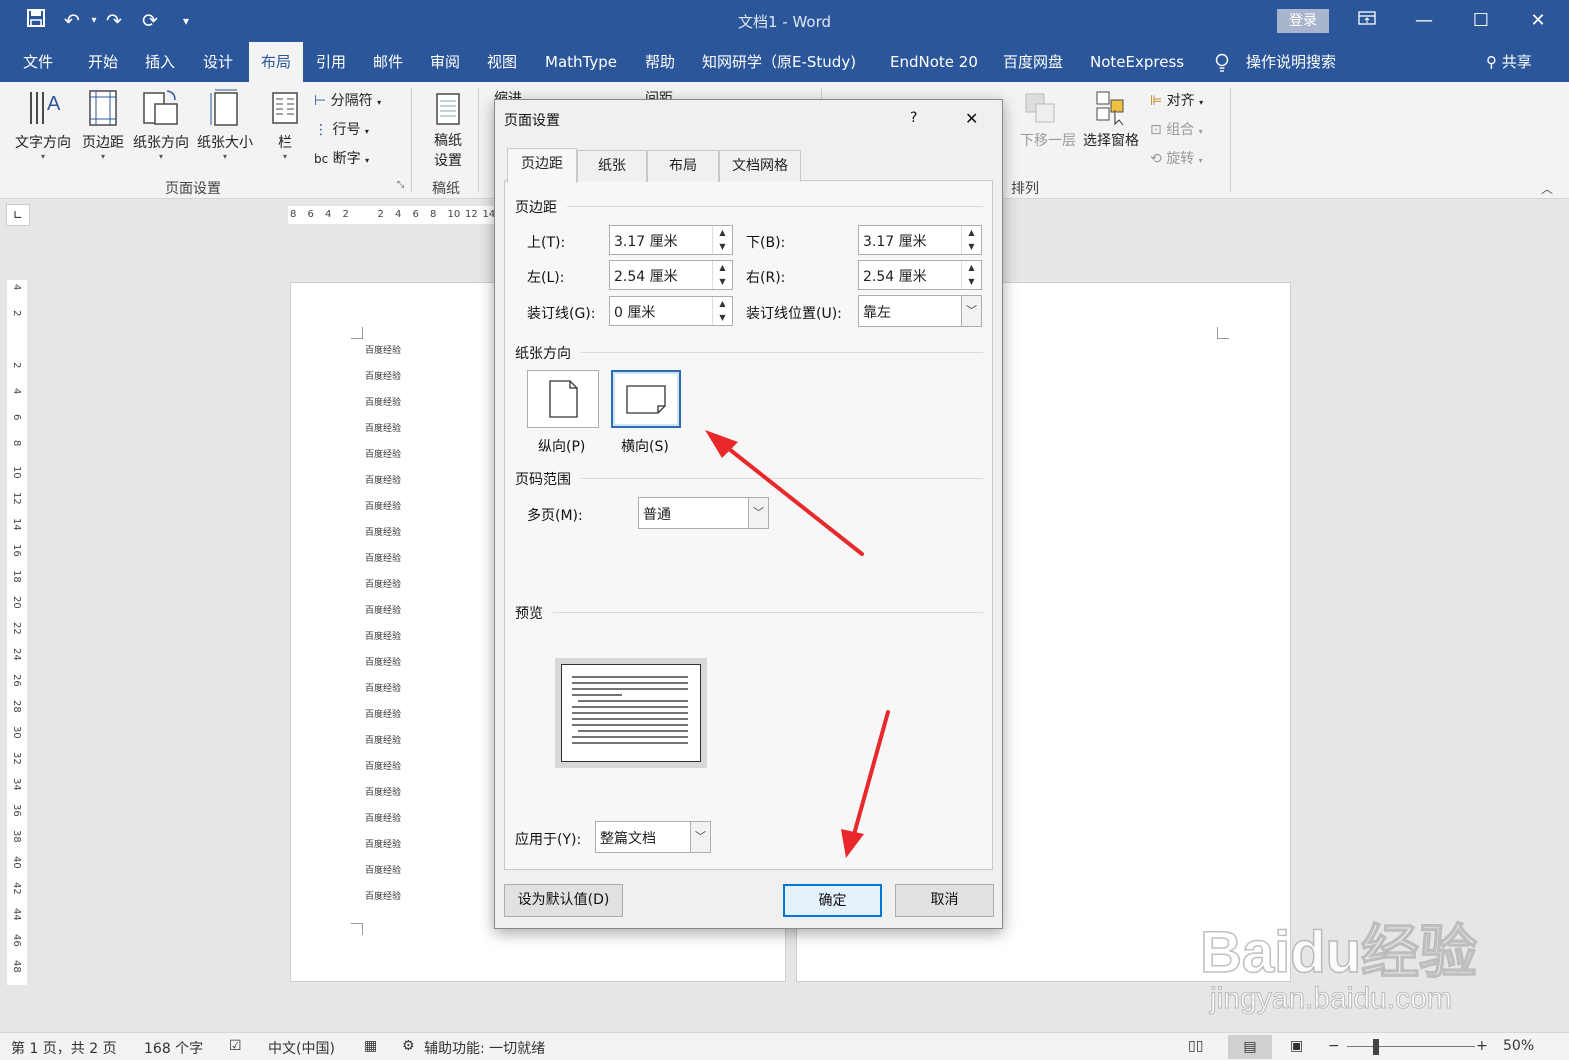 This screenshot has width=1569, height=1060. Describe the element at coordinates (1331, 999) in the screenshot. I see `baidu-watermark-url: jingyan.baidu.com` at that location.